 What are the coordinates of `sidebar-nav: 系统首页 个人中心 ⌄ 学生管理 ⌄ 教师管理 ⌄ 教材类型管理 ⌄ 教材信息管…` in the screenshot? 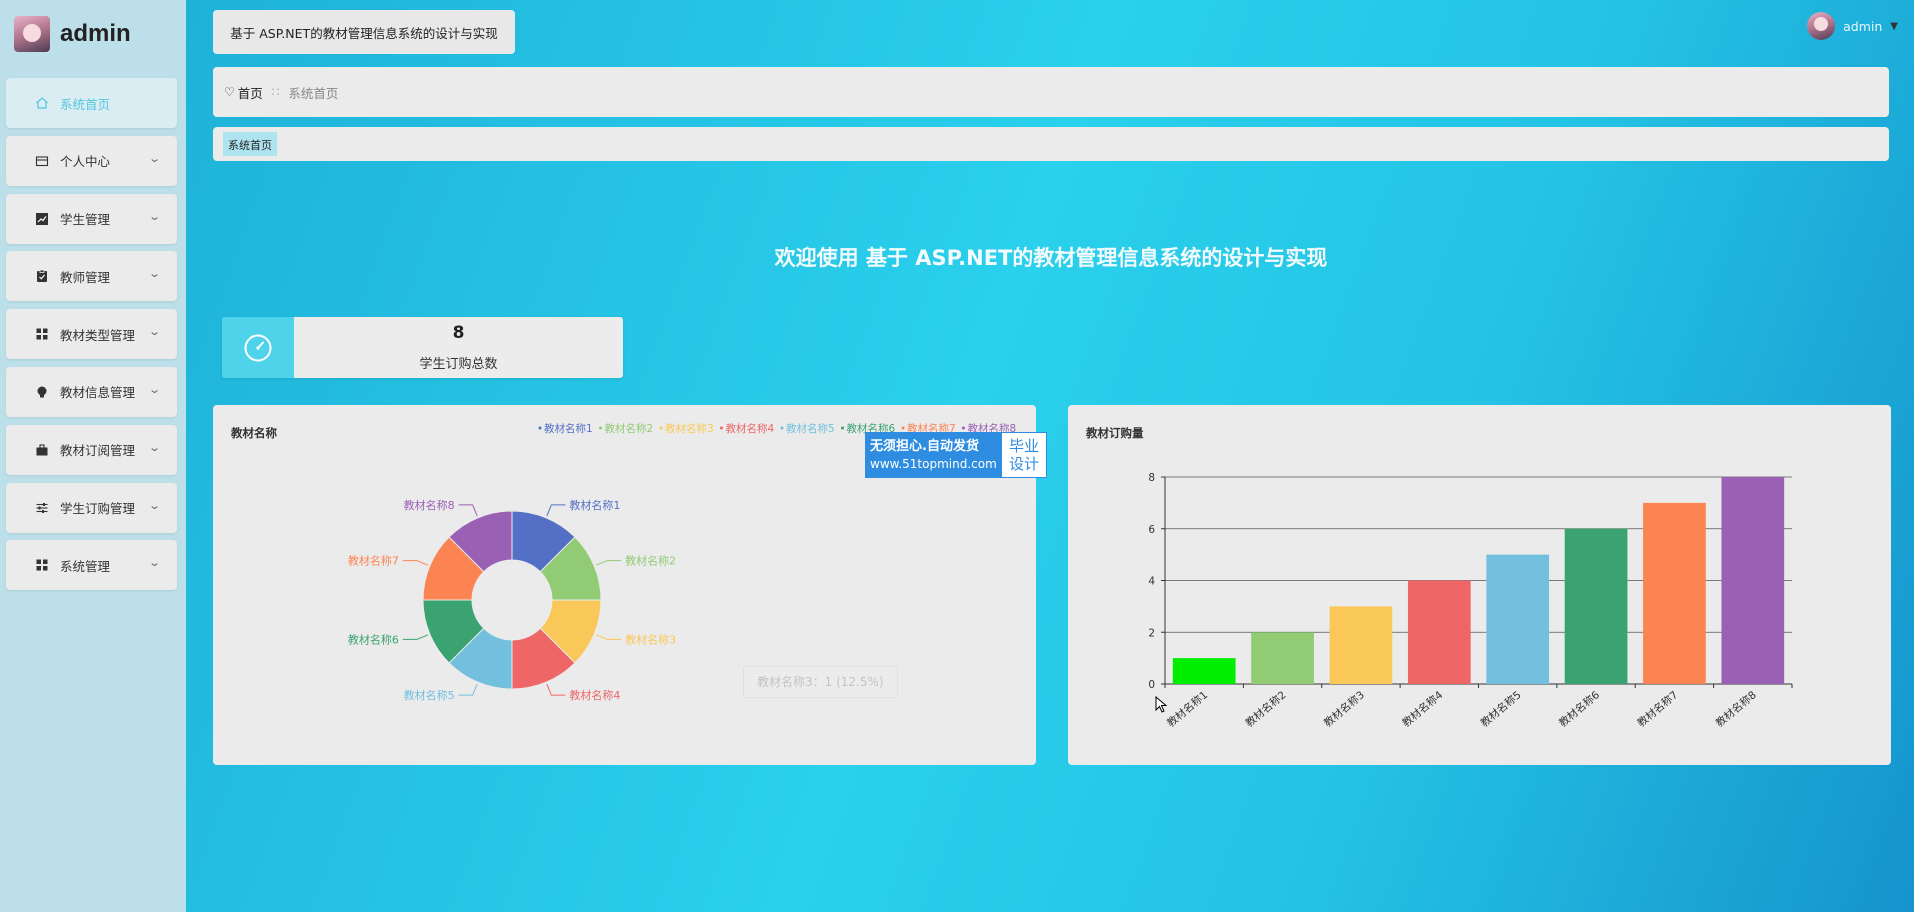 It's located at (91, 338).